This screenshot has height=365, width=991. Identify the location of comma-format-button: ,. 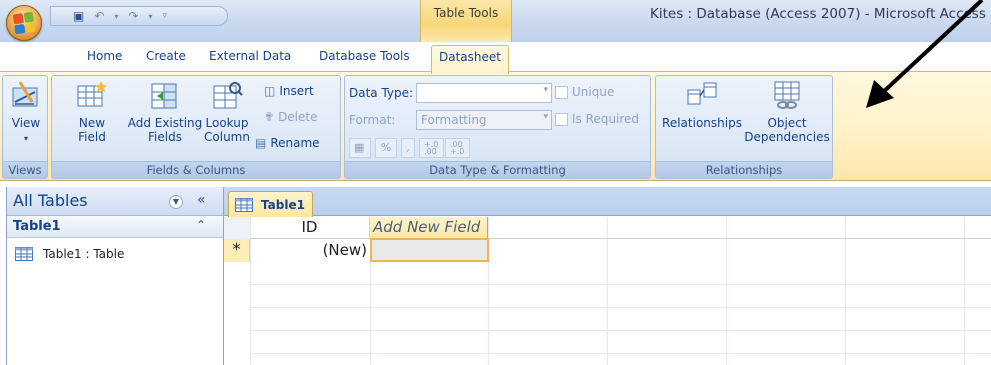
(408, 148).